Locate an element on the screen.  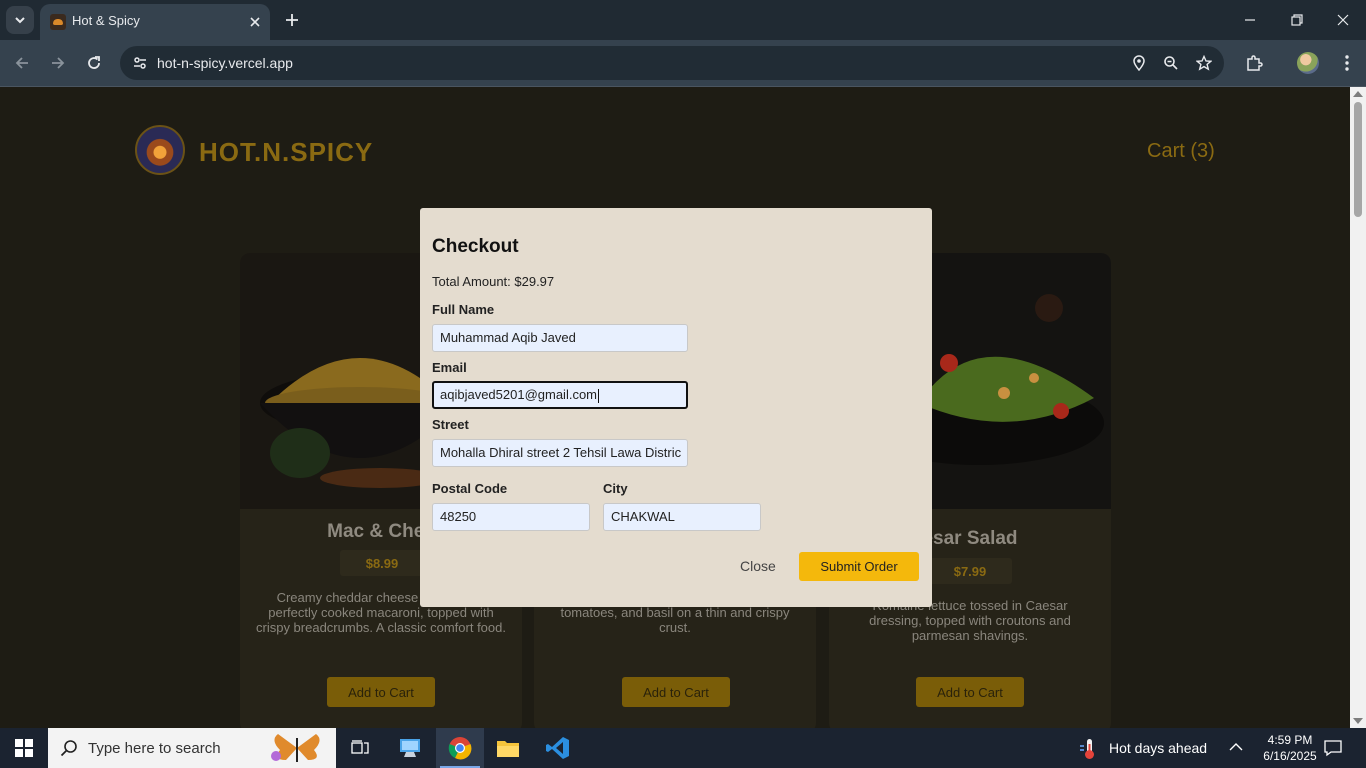
taskbar-app-vscode is located at coordinates (558, 748).